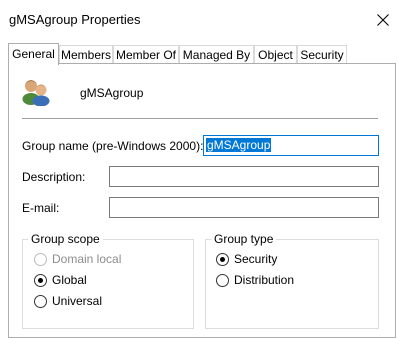 This screenshot has width=398, height=338. What do you see at coordinates (216, 54) in the screenshot?
I see `tab-managed-by: Managed By` at bounding box center [216, 54].